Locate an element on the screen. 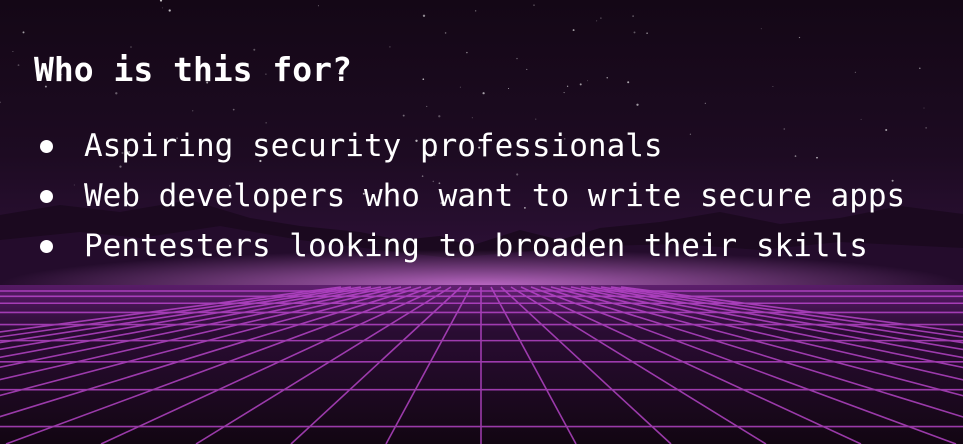 This screenshot has width=963, height=444. list-item: Aspiring security professionals is located at coordinates (494, 146).